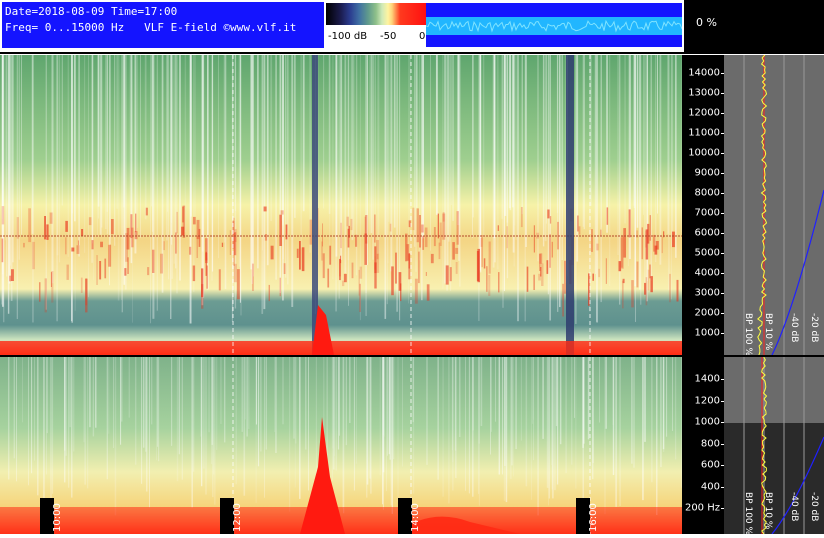 Image resolution: width=824 pixels, height=538 pixels. Describe the element at coordinates (51, 516) in the screenshot. I see `time-label-1000: 10:00` at that location.